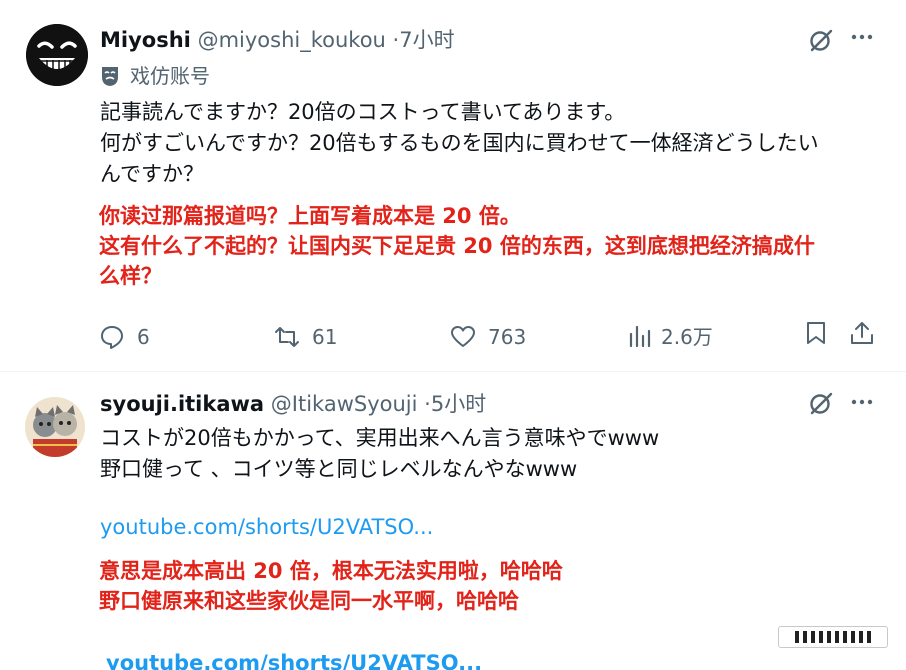 This screenshot has height=670, width=906. I want to click on repost-count: 61, so click(325, 337).